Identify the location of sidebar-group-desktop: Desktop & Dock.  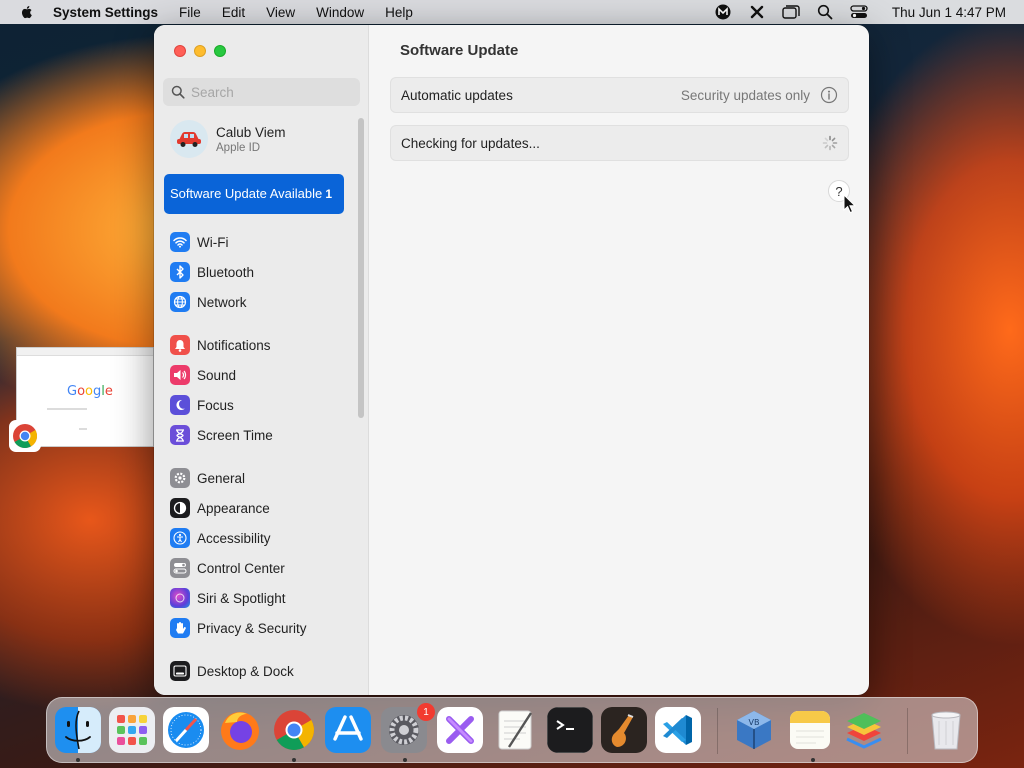
(232, 671).